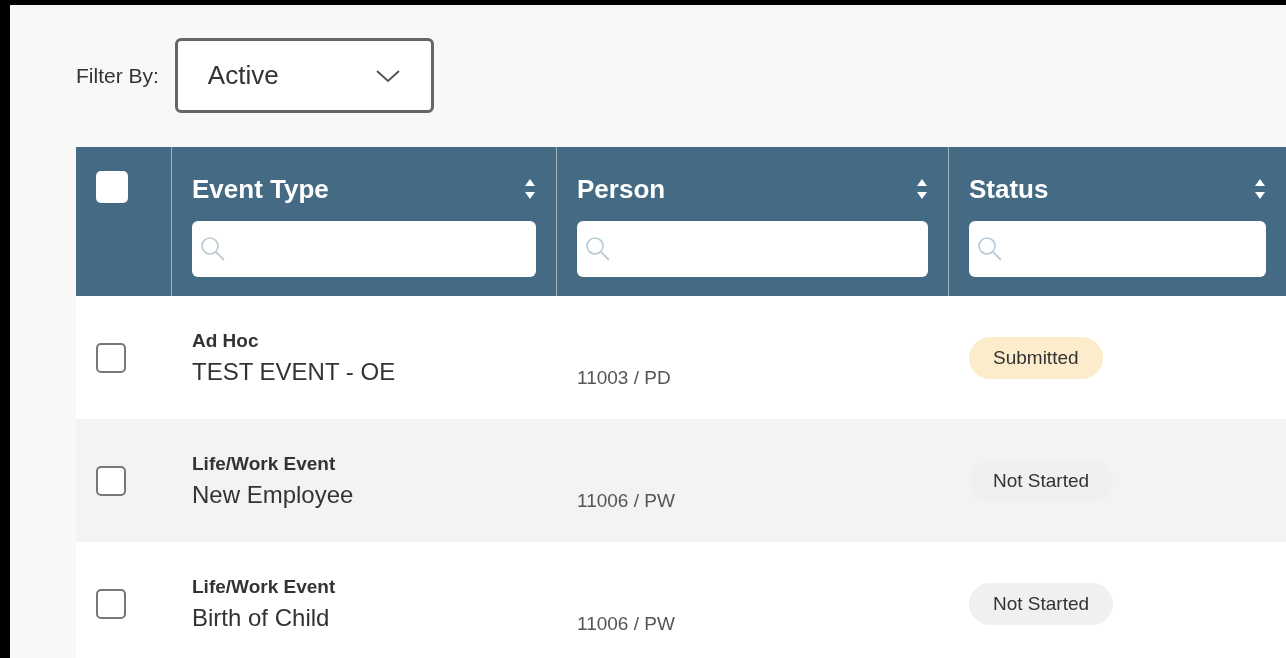  I want to click on chevron-down-icon, so click(387, 75).